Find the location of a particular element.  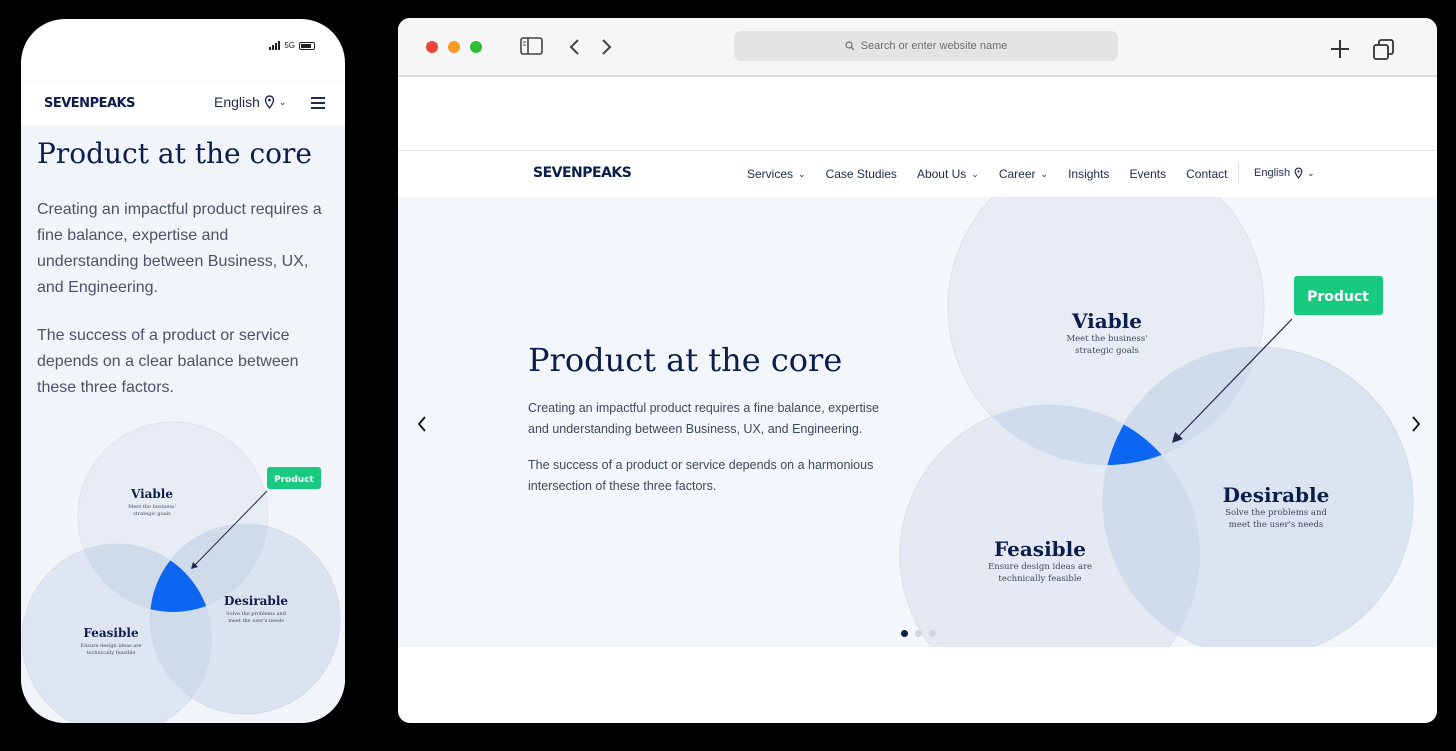

mobile-header: SEVENPEAKS English ⌄ is located at coordinates (183, 104).